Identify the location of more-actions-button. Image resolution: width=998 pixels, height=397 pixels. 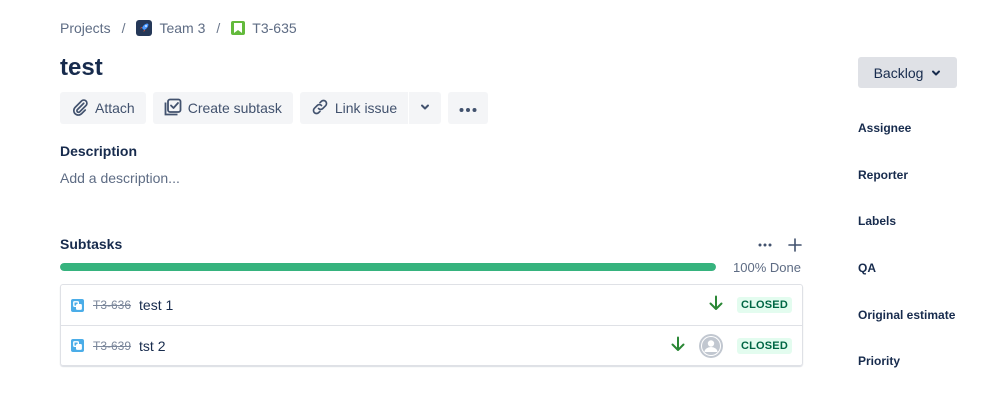
(468, 108).